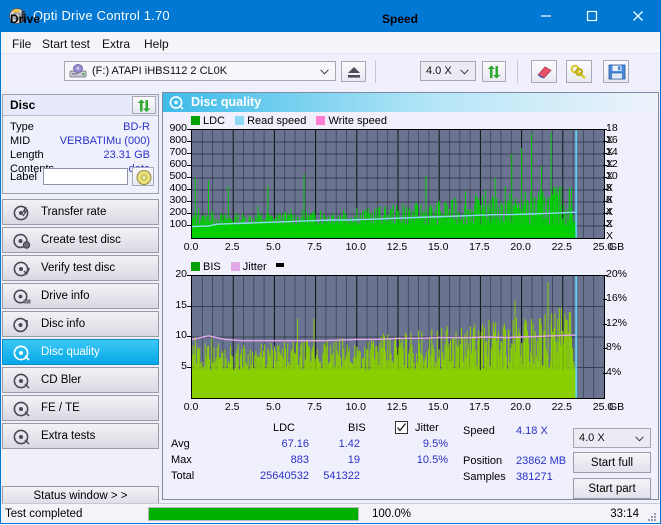  Describe the element at coordinates (156, 44) in the screenshot. I see `menu-help: Help` at that location.